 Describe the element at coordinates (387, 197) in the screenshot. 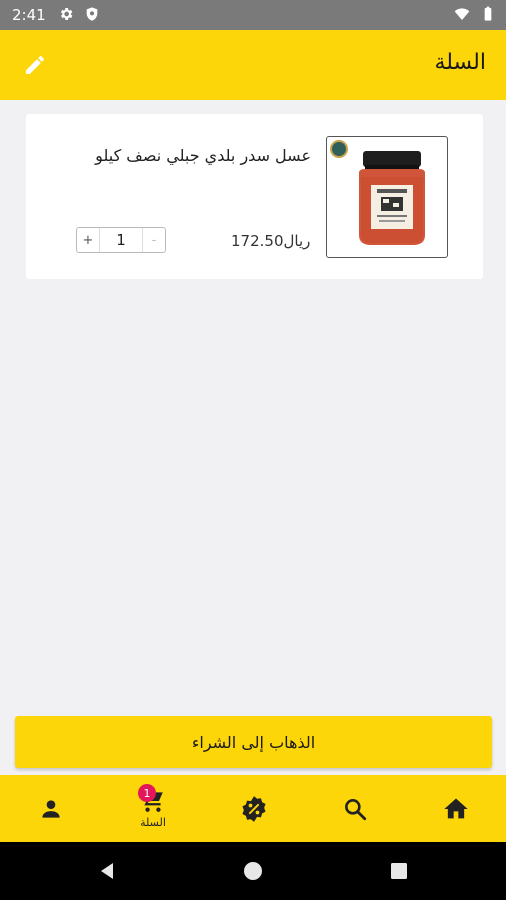

I see `product-image` at that location.